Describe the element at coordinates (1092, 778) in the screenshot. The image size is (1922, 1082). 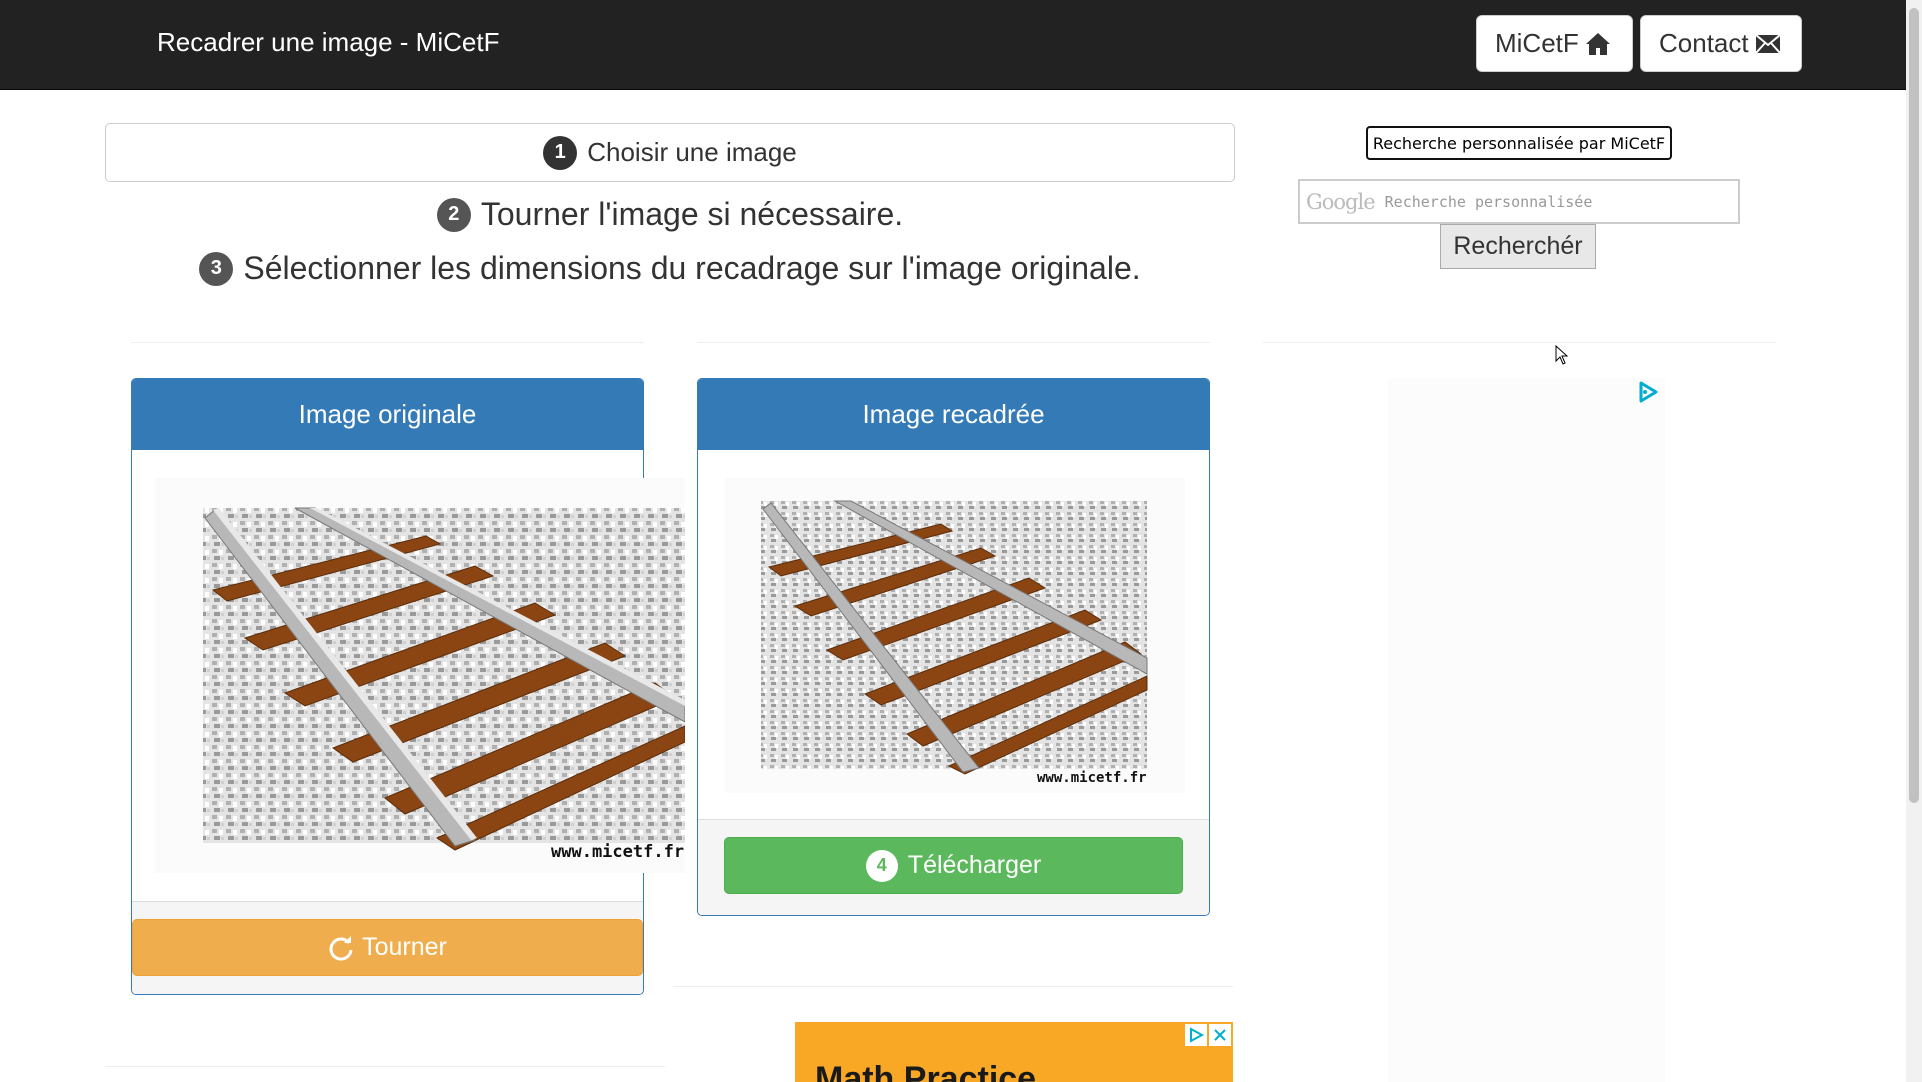
I see `cropped-watermark: www.micetf.fr` at that location.